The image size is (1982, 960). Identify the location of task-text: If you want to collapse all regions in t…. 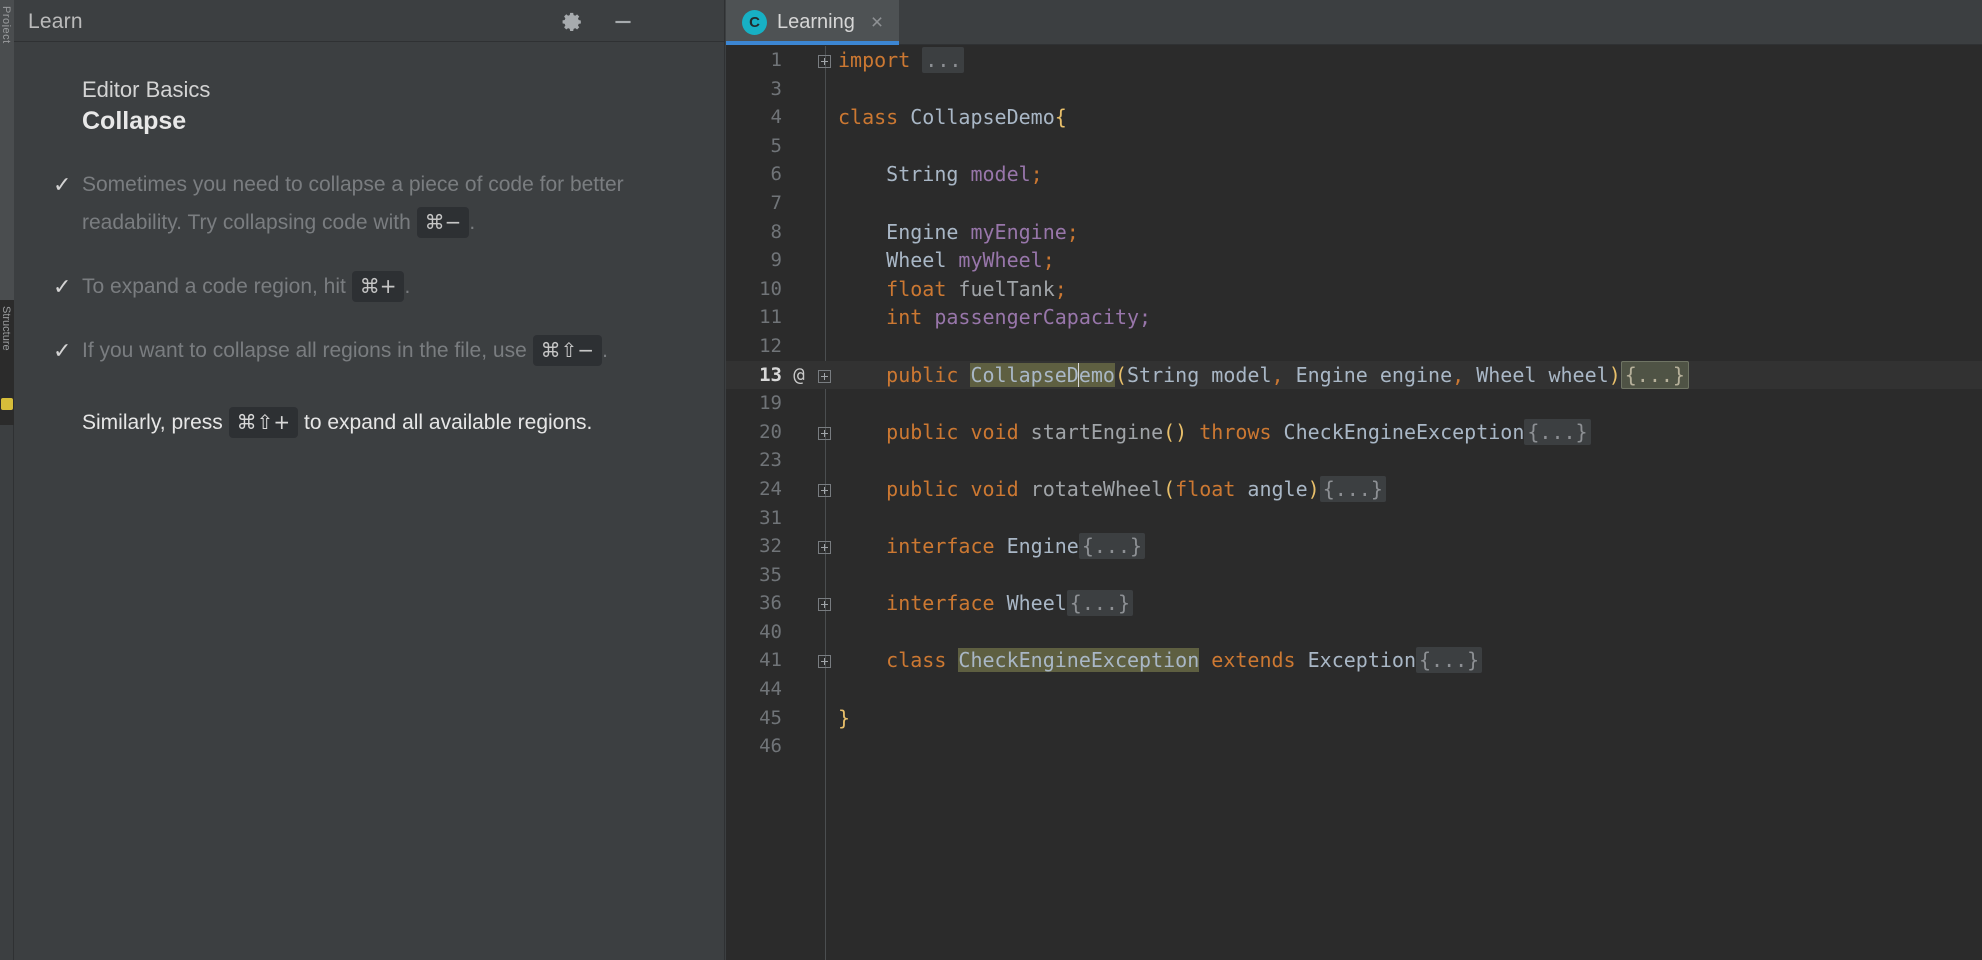
(307, 350).